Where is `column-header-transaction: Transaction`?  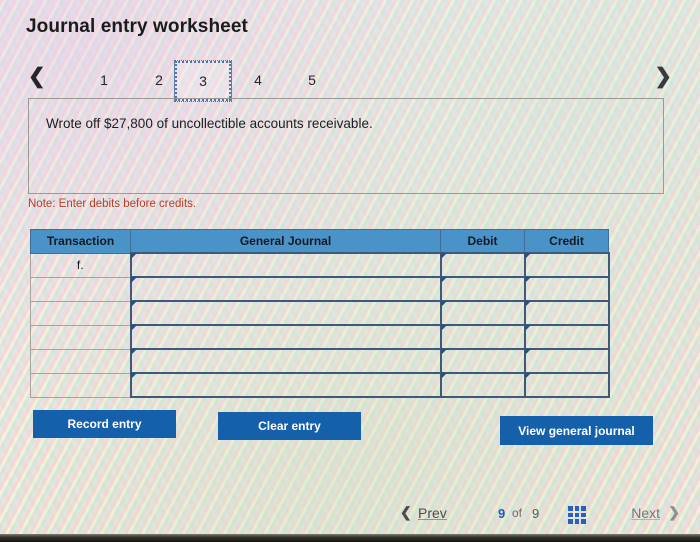
column-header-transaction: Transaction is located at coordinates (80, 241).